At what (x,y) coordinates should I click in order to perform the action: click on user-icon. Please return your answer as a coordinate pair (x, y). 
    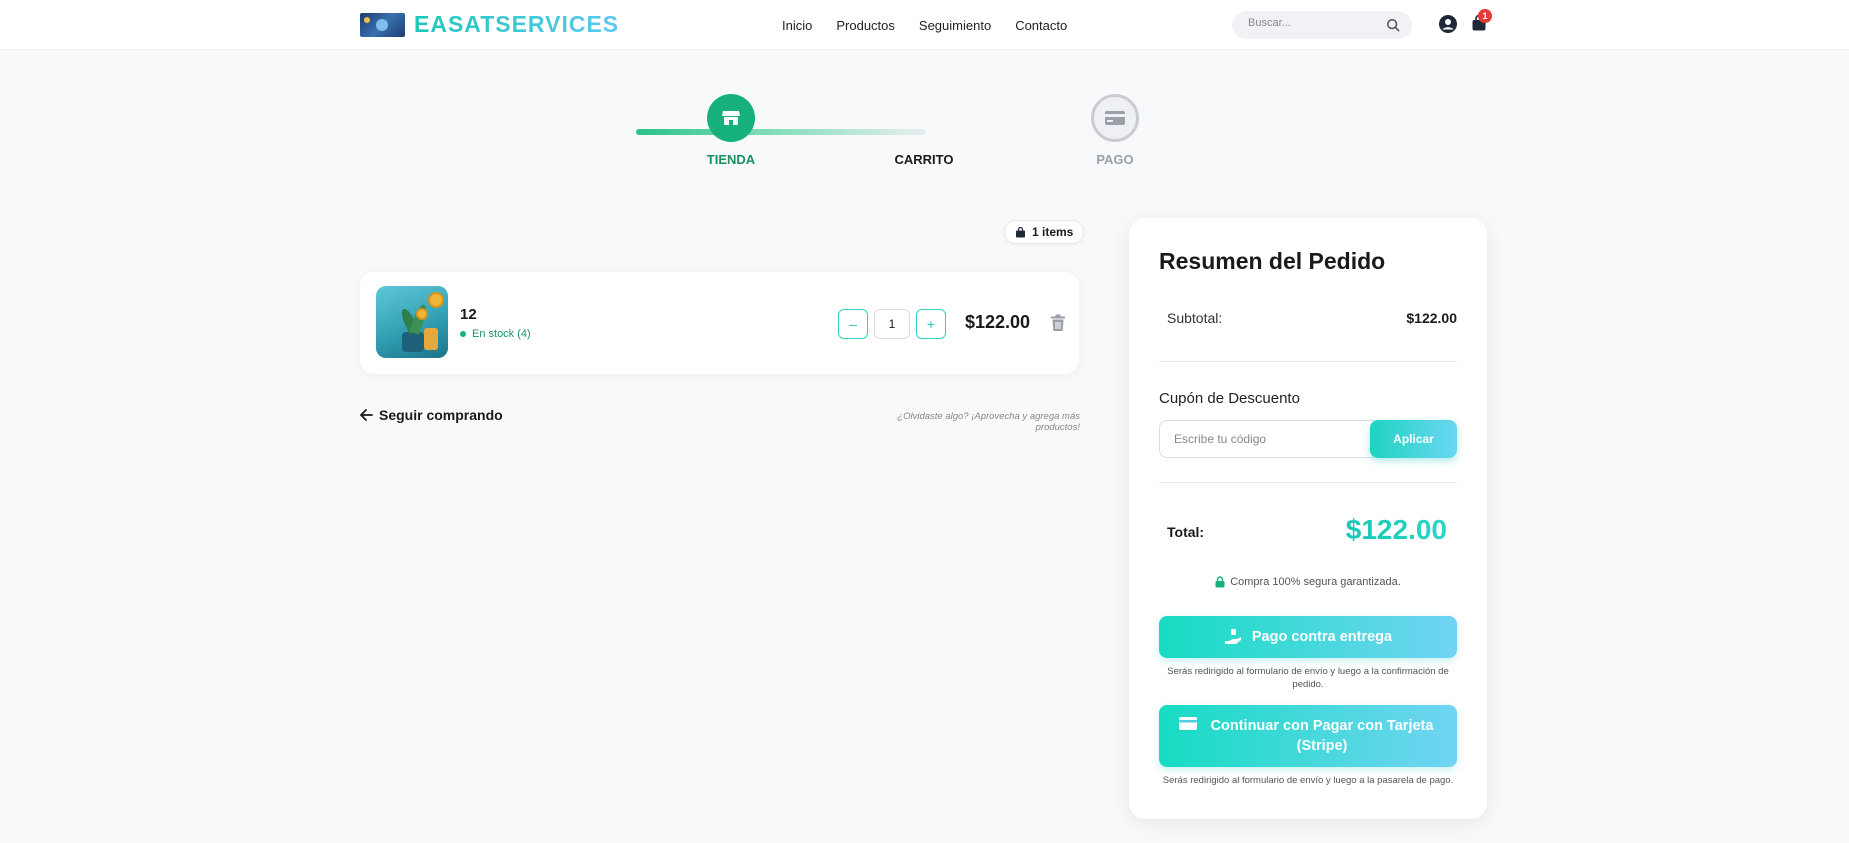
    Looking at the image, I should click on (1448, 24).